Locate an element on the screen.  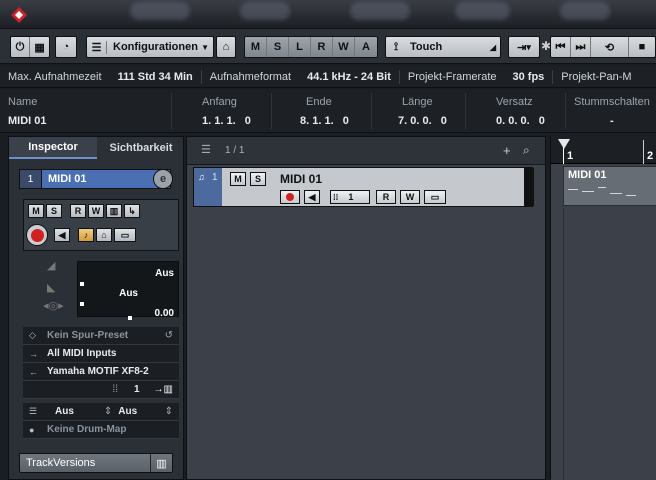
lane-display-button: ▭ is located at coordinates (125, 235).